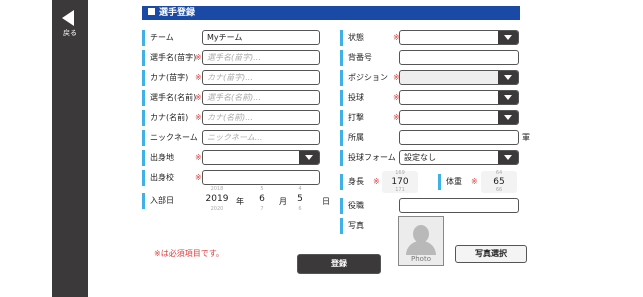 This screenshot has height=297, width=643. I want to click on throw-select, so click(459, 97).